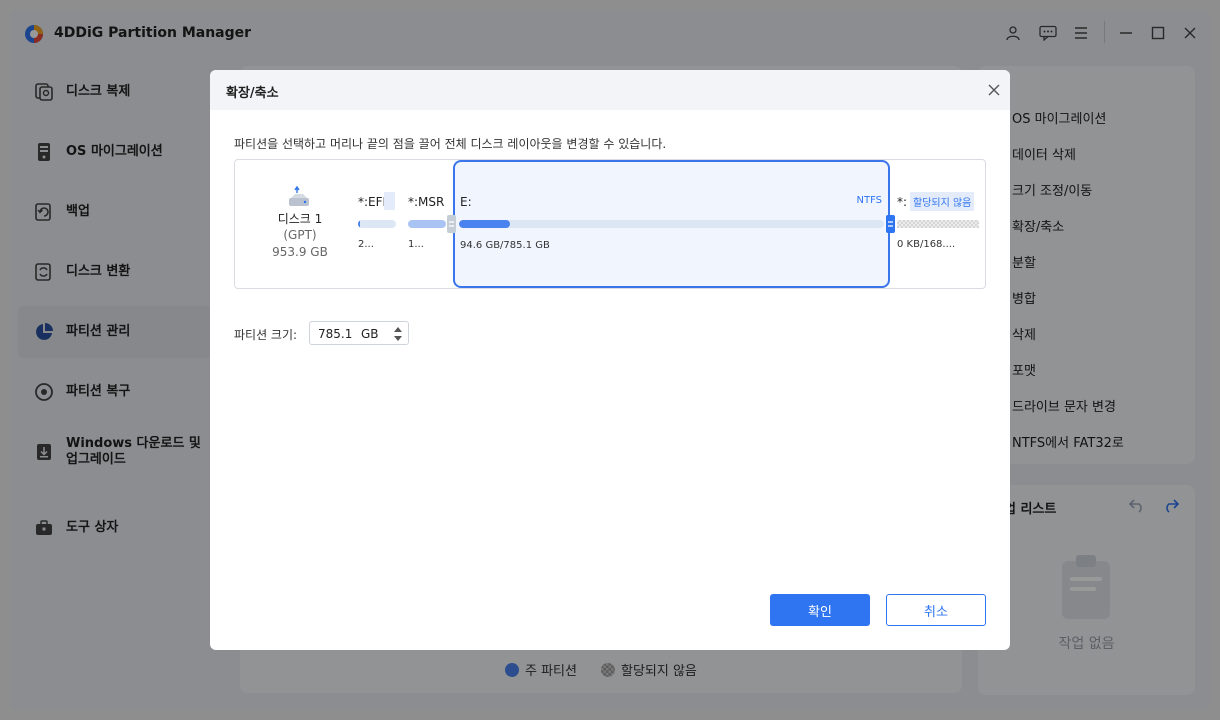 Image resolution: width=1220 pixels, height=720 pixels. Describe the element at coordinates (466, 202) in the screenshot. I see `partition-label: E:` at that location.